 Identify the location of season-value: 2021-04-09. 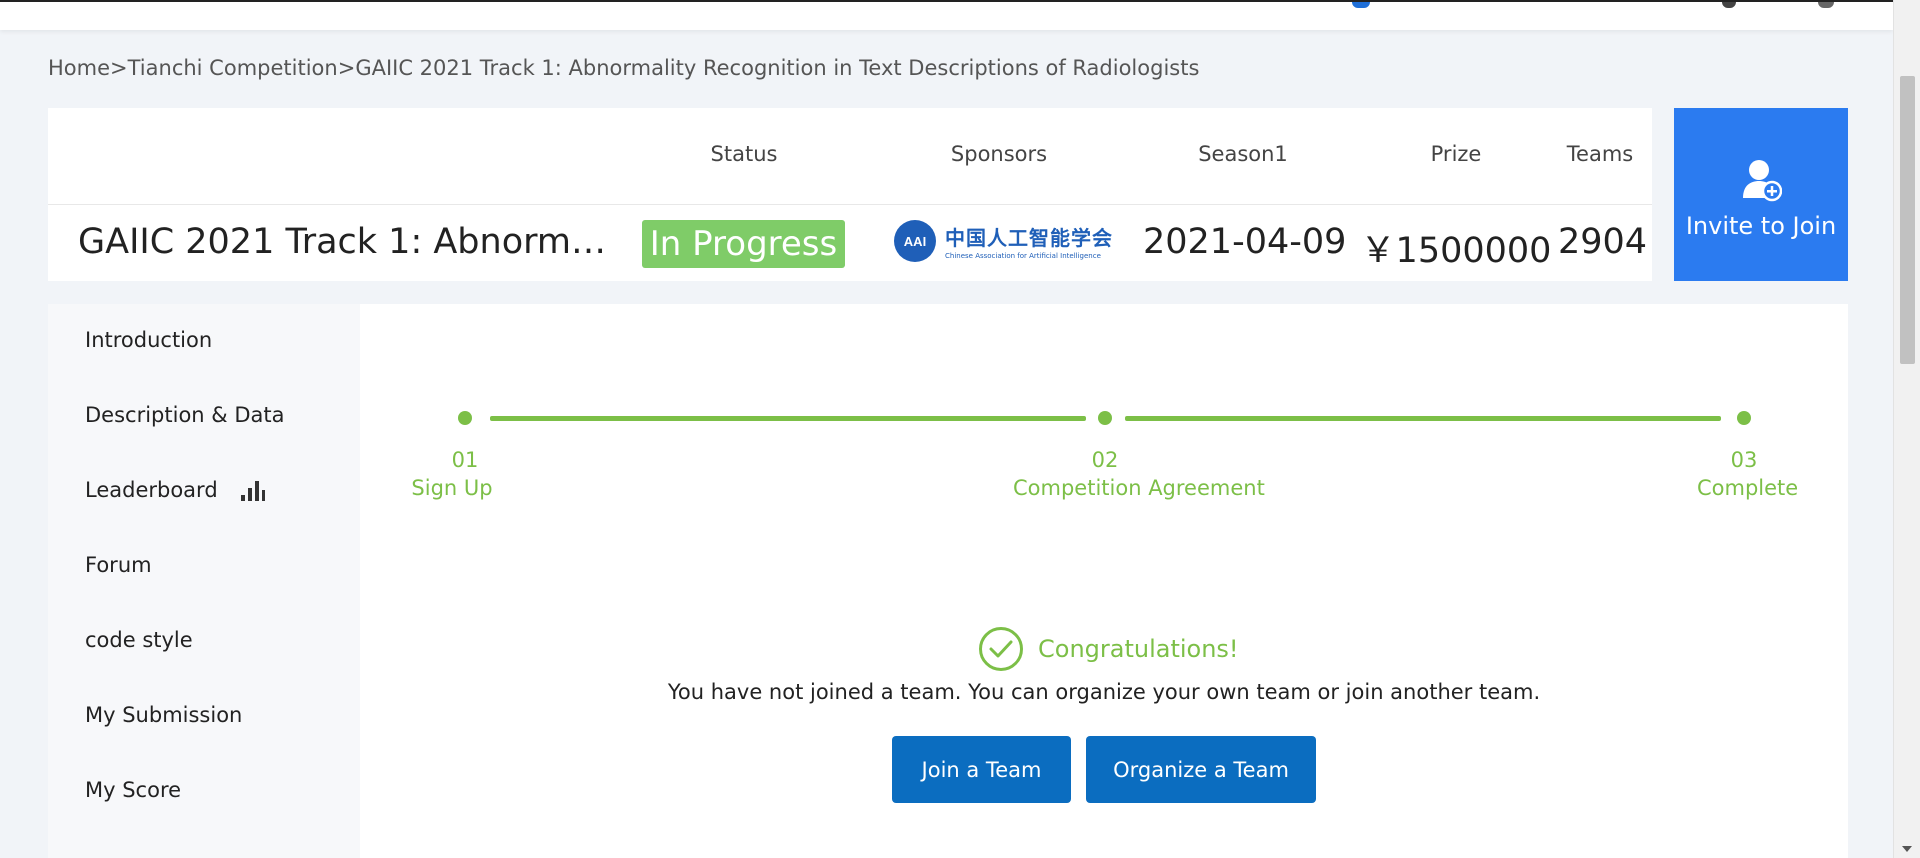
(1245, 242).